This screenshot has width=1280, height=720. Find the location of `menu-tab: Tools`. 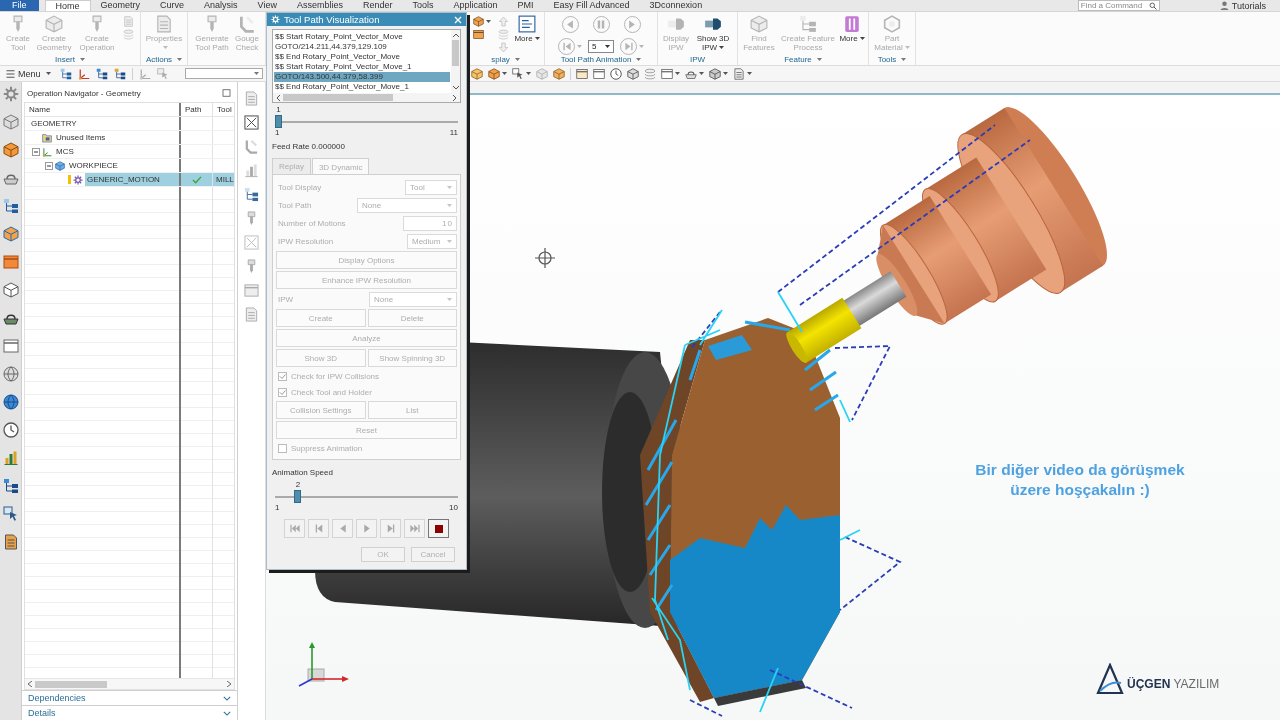

menu-tab: Tools is located at coordinates (423, 5).